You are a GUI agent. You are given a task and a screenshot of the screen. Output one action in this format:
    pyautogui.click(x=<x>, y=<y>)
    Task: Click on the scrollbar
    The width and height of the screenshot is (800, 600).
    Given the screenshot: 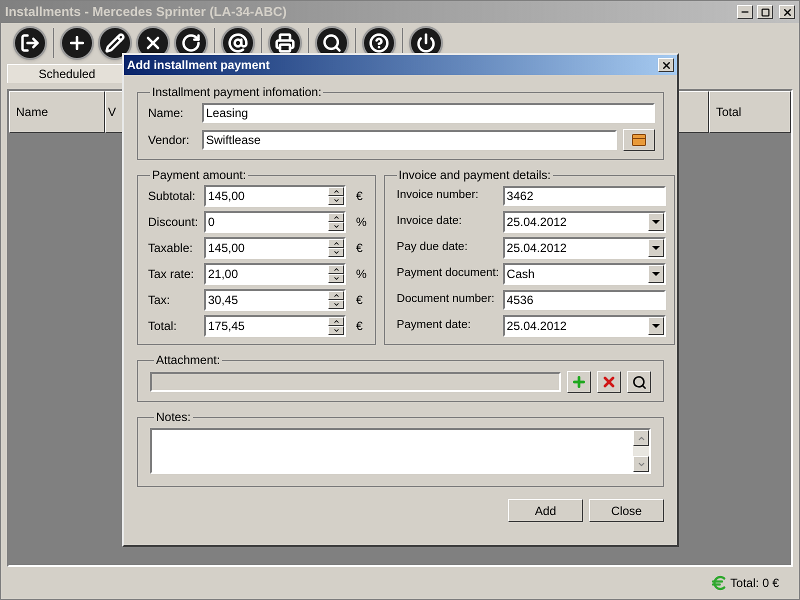 What is the action you would take?
    pyautogui.click(x=641, y=451)
    